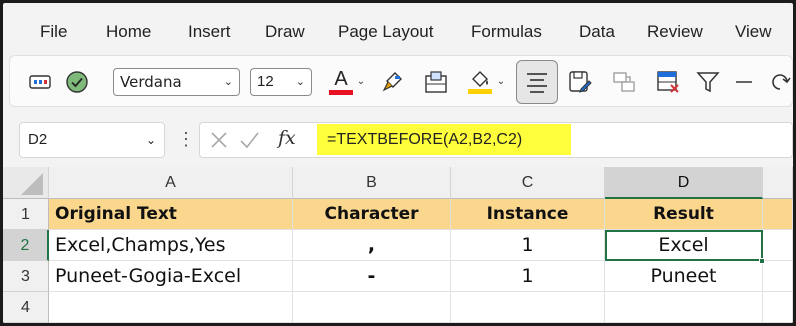 The height and width of the screenshot is (326, 796). What do you see at coordinates (40, 82) in the screenshot?
I see `form-icon` at bounding box center [40, 82].